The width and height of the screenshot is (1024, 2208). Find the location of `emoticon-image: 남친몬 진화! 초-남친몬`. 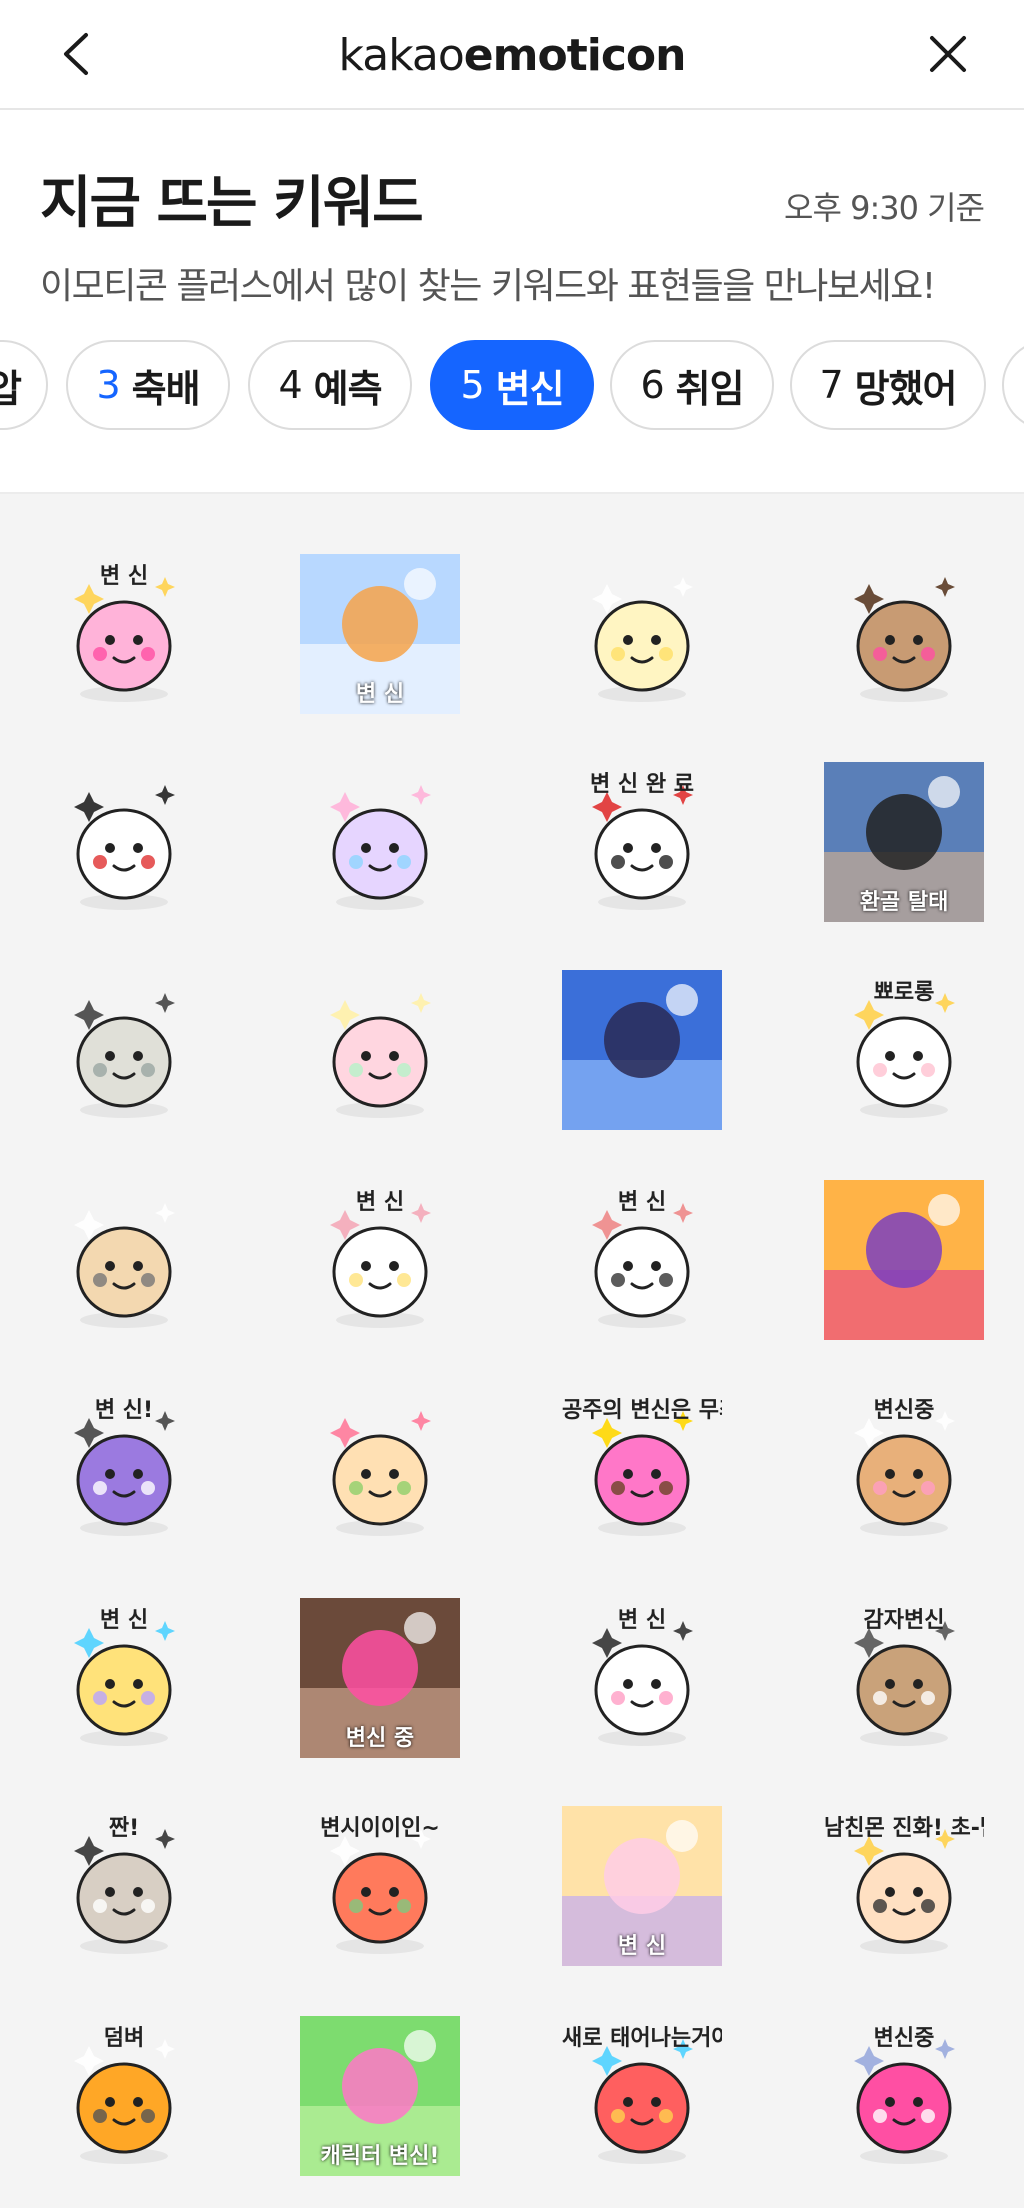

emoticon-image: 남친몬 진화! 초-남친몬 is located at coordinates (904, 1886).